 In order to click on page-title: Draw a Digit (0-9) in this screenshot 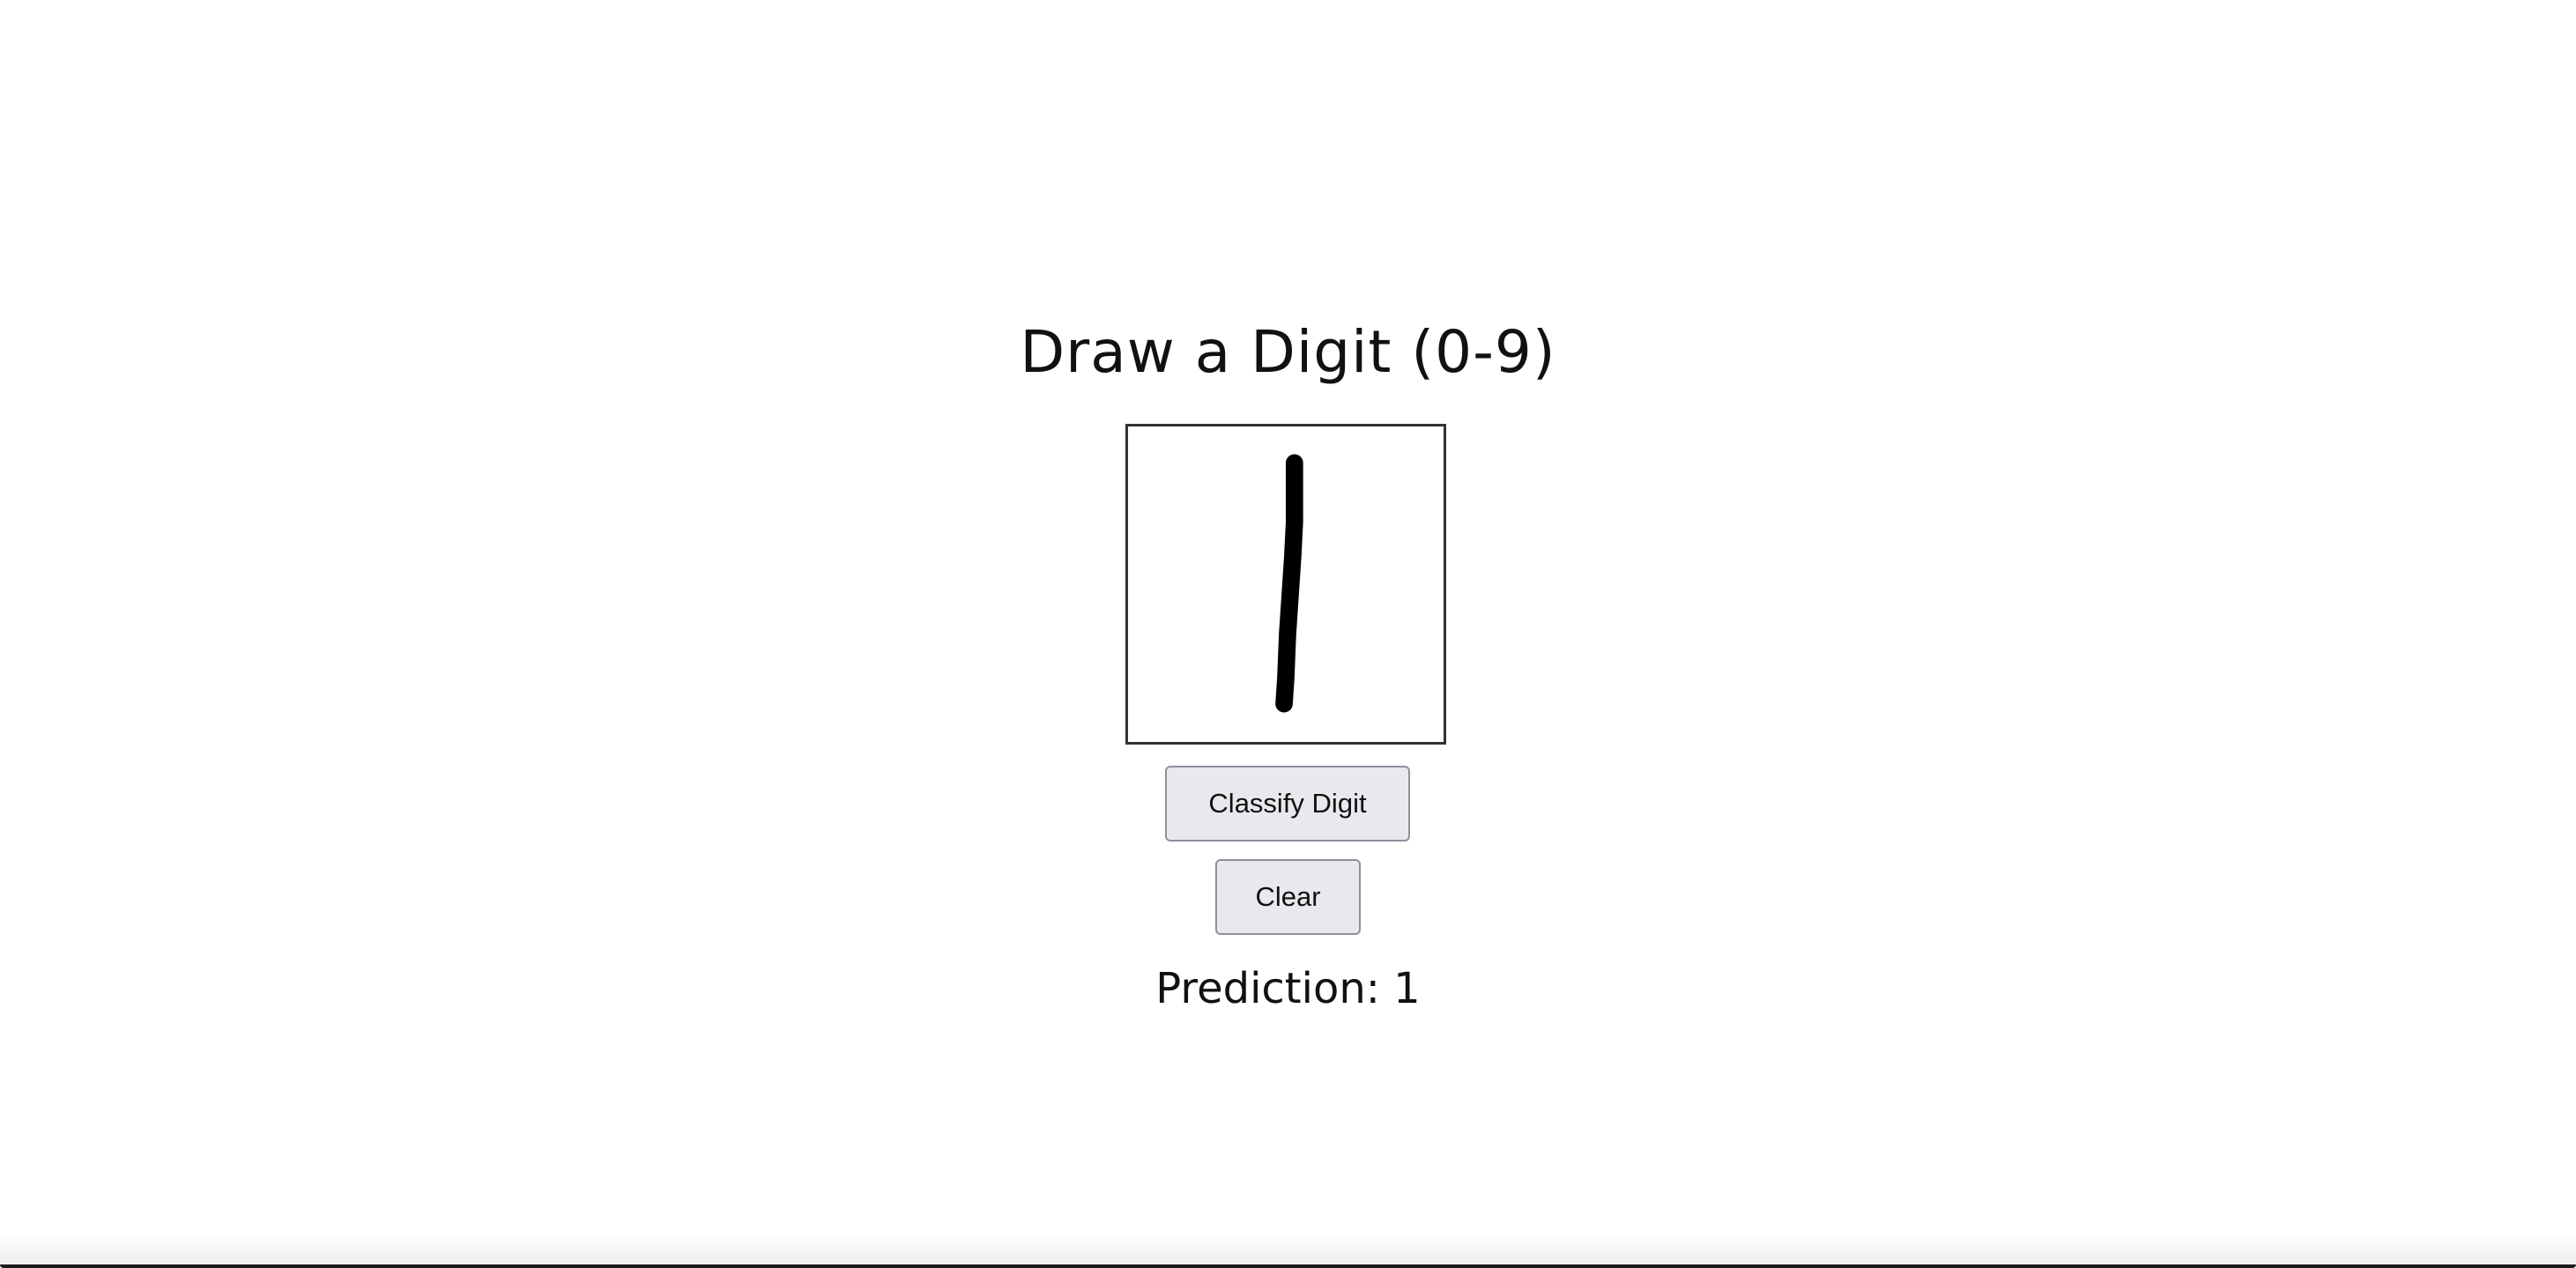, I will do `click(1288, 352)`.